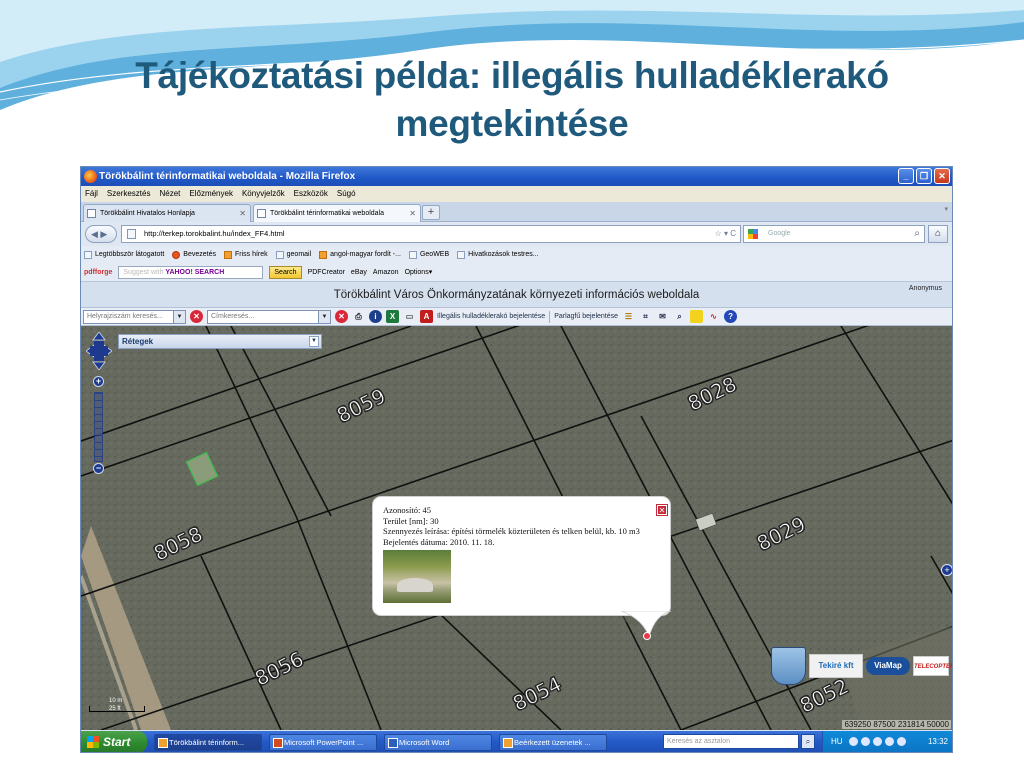  Describe the element at coordinates (124, 255) in the screenshot. I see `bookmark-item: Legtöbbször látogatott` at that location.